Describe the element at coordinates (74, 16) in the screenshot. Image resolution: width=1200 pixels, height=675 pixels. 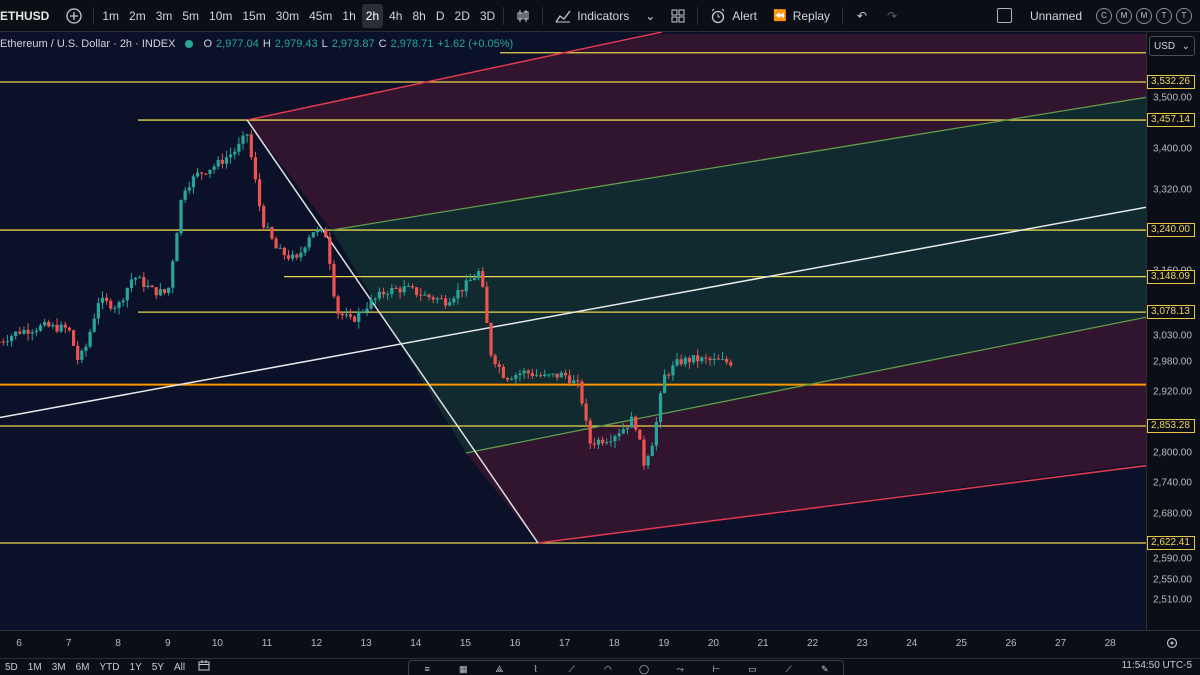
I see `compare-add-icon` at that location.